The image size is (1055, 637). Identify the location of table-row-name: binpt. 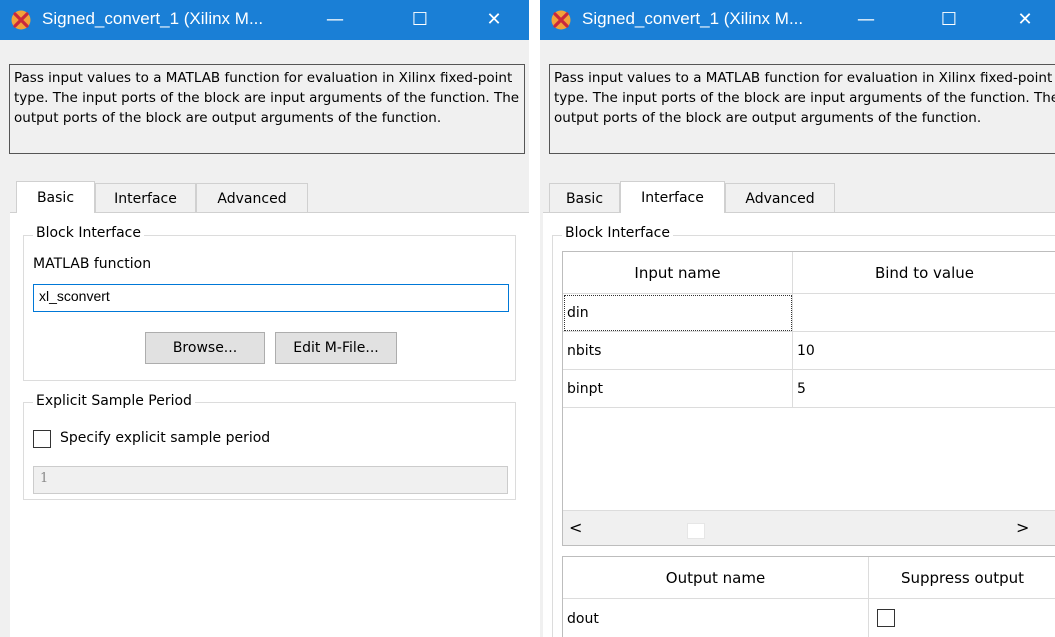
(678, 389).